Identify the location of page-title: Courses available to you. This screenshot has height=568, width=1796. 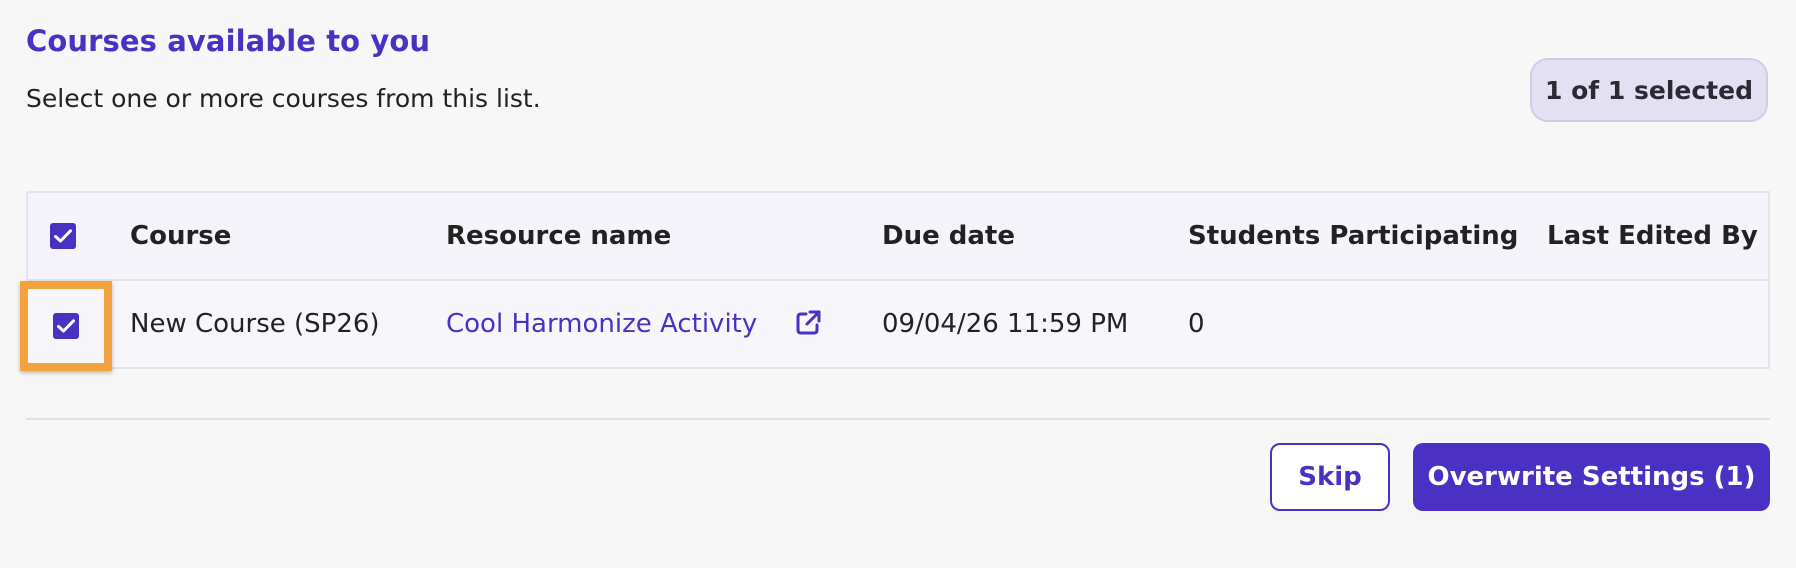
(228, 41).